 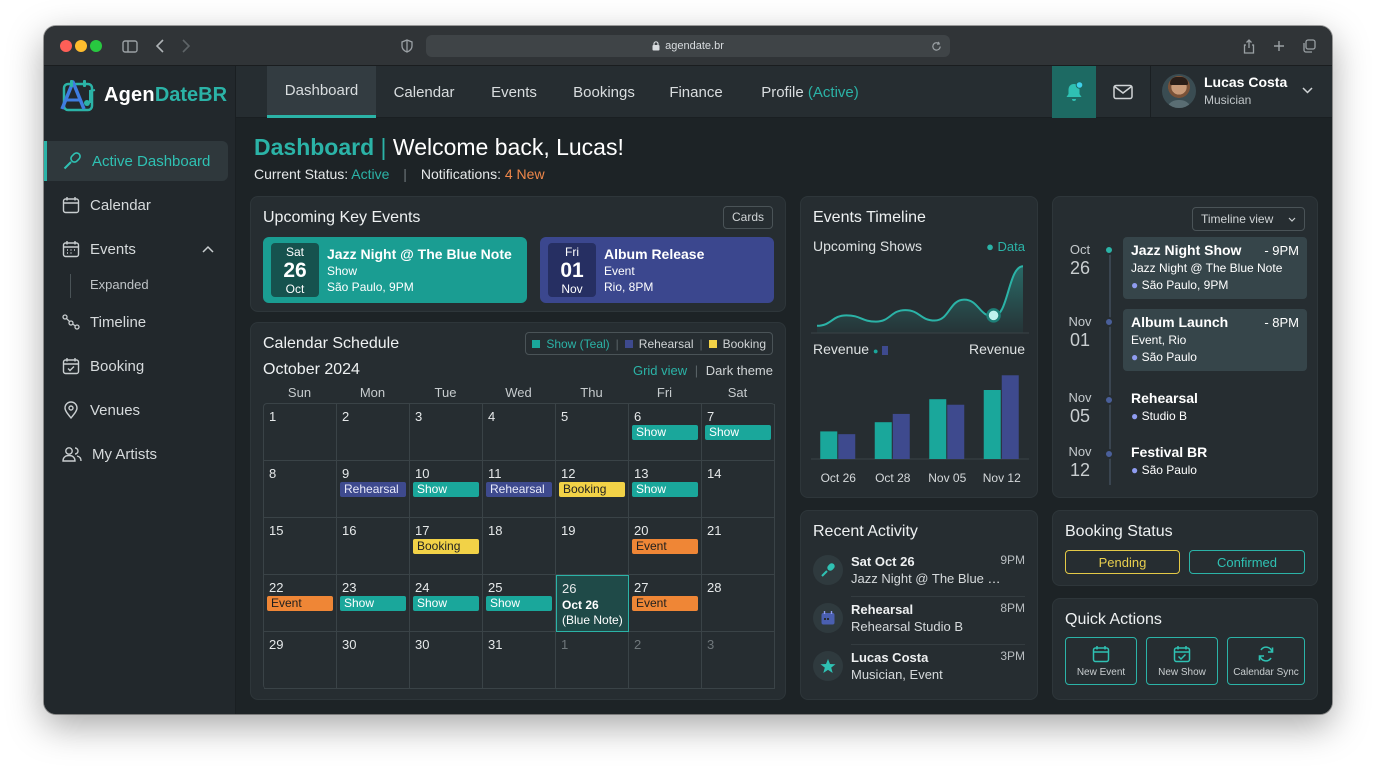 I want to click on calendar-day-cell: 16, so click(x=373, y=546).